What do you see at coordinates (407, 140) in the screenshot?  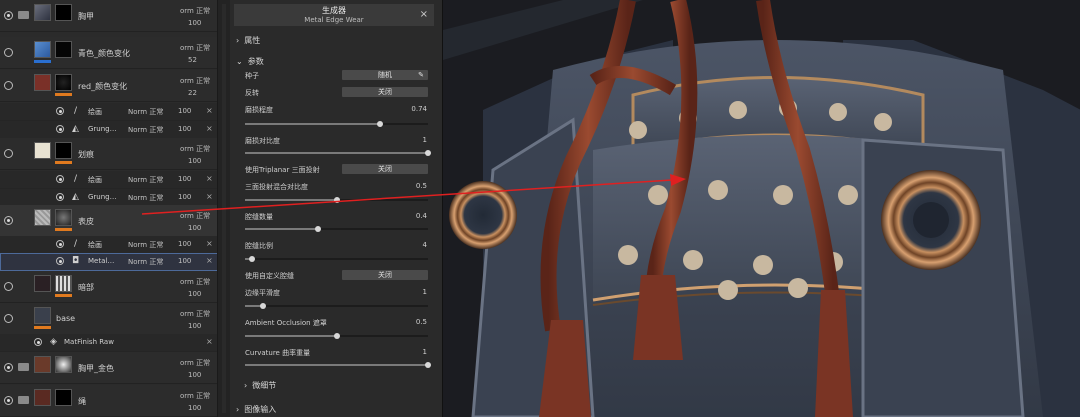 I see `wear-contrast-value: 1` at bounding box center [407, 140].